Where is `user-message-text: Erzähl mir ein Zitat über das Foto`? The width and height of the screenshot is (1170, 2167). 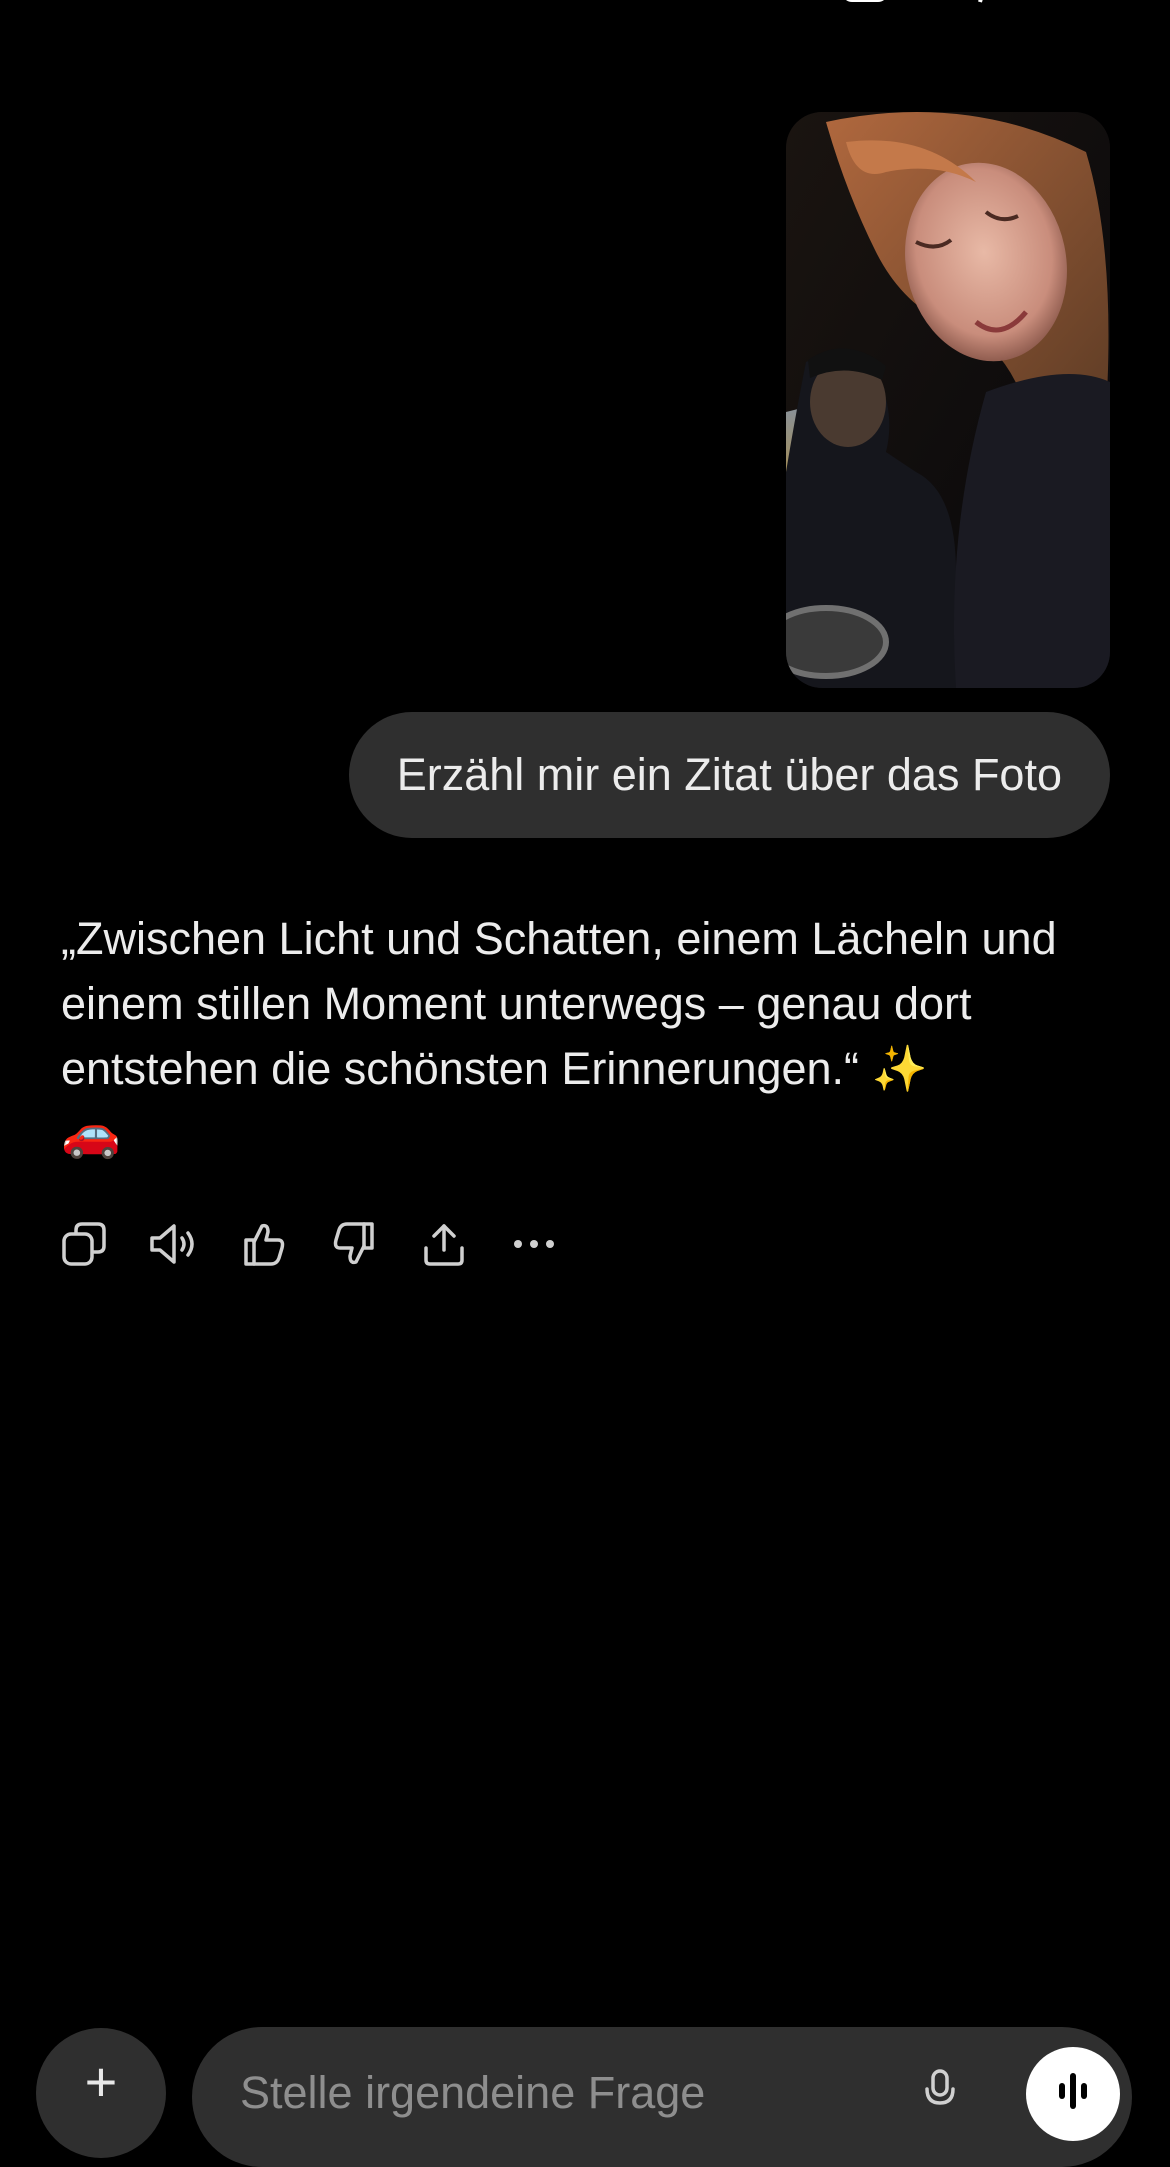 user-message-text: Erzähl mir ein Zitat über das Foto is located at coordinates (729, 774).